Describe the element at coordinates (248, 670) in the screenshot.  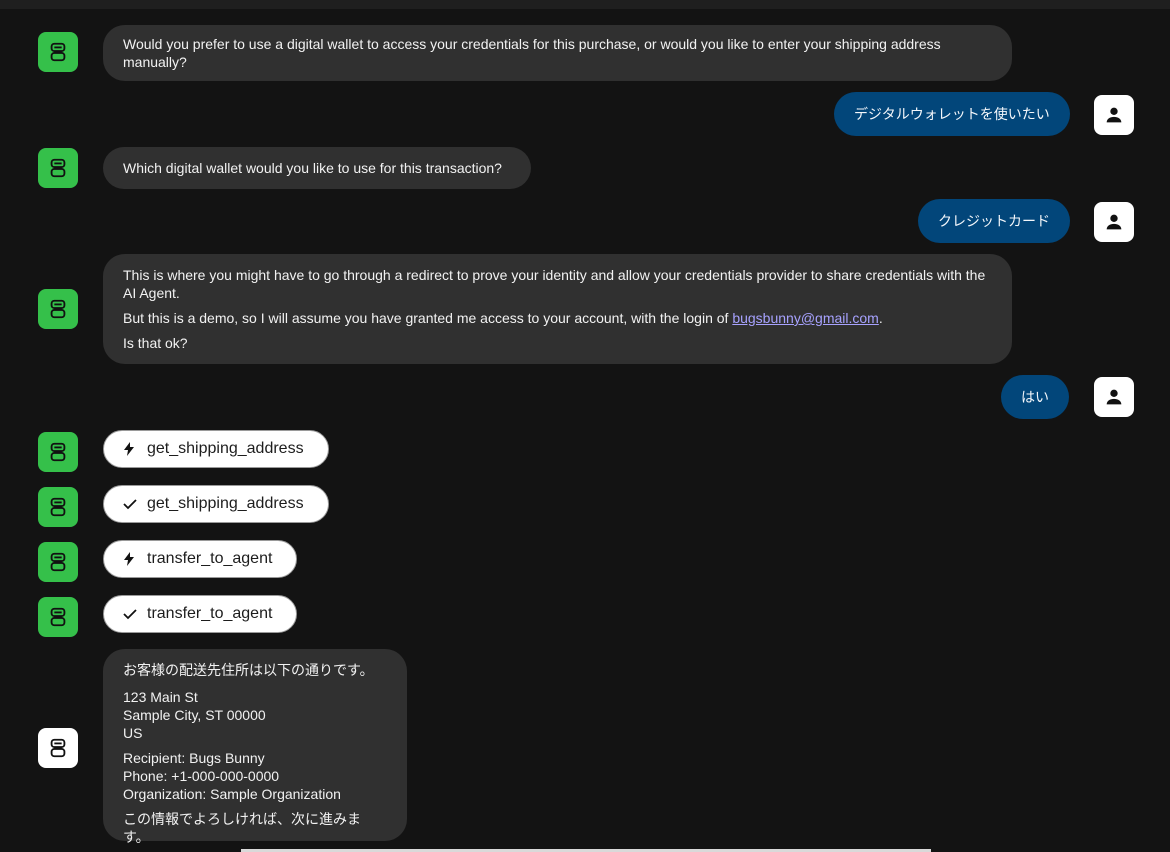
I see `message-intro: お客様の配送先住所は以下の通りです。` at that location.